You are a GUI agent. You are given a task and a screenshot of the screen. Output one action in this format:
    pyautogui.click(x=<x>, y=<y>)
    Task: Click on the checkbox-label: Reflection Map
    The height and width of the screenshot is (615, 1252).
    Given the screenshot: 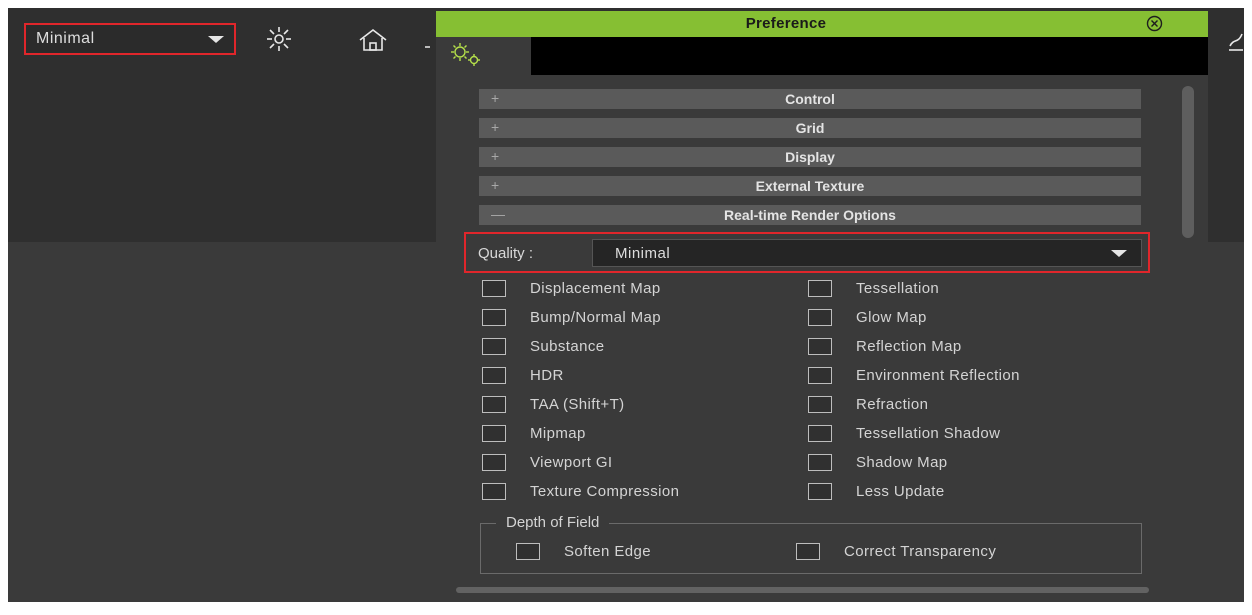 What is the action you would take?
    pyautogui.click(x=909, y=346)
    